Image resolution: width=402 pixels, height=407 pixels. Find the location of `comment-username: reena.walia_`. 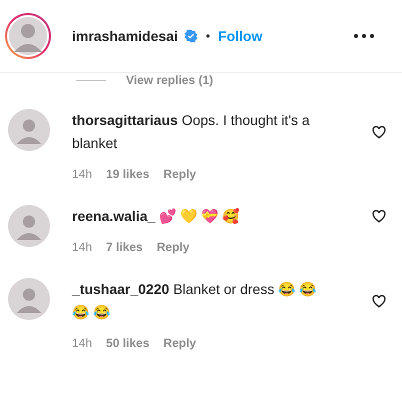

comment-username: reena.walia_ is located at coordinates (114, 216).